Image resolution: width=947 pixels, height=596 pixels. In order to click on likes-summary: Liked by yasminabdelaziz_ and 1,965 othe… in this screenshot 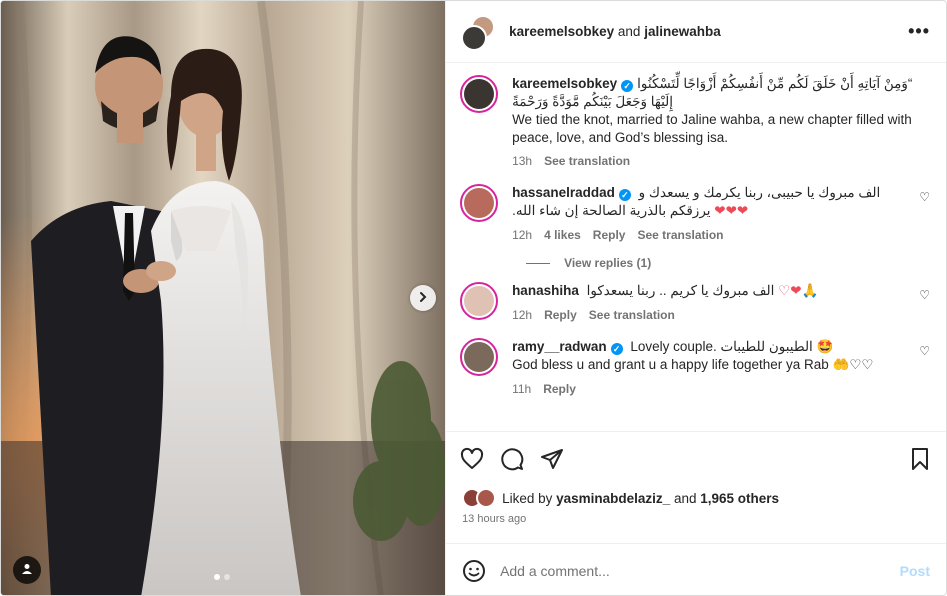, I will do `click(696, 498)`.